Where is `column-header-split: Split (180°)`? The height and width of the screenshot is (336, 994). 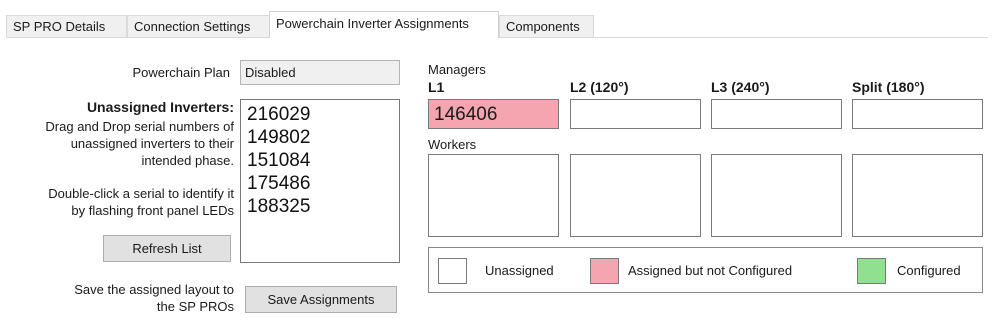 column-header-split: Split (180°) is located at coordinates (888, 87).